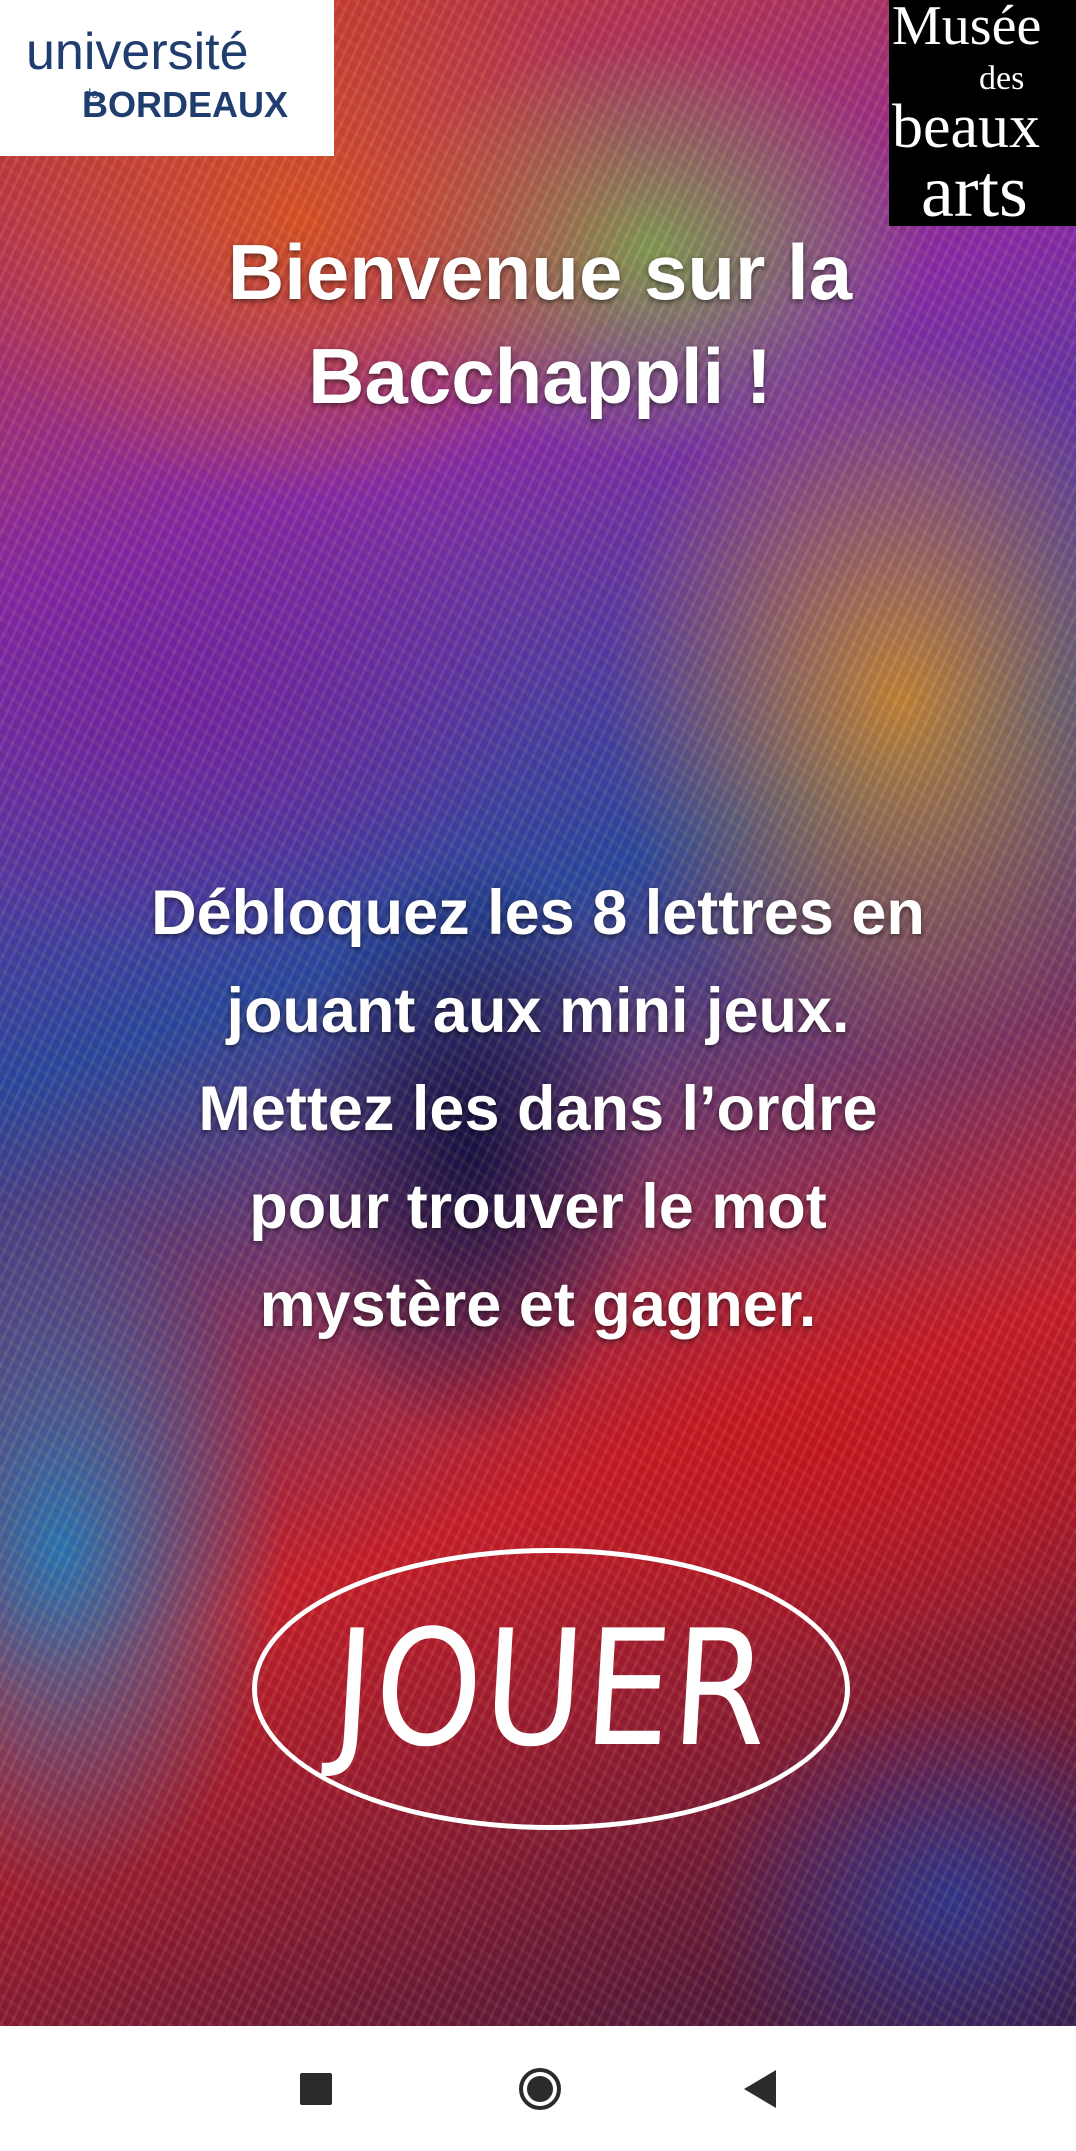 The width and height of the screenshot is (1076, 2151). I want to click on system-navigation-bar, so click(538, 2088).